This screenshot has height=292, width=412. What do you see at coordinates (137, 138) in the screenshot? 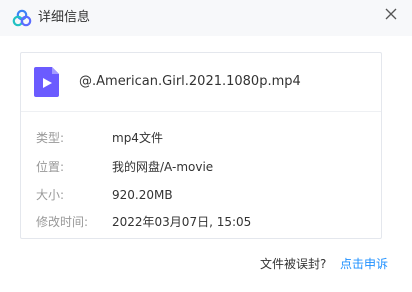
I see `detail-value: mp4文件` at bounding box center [137, 138].